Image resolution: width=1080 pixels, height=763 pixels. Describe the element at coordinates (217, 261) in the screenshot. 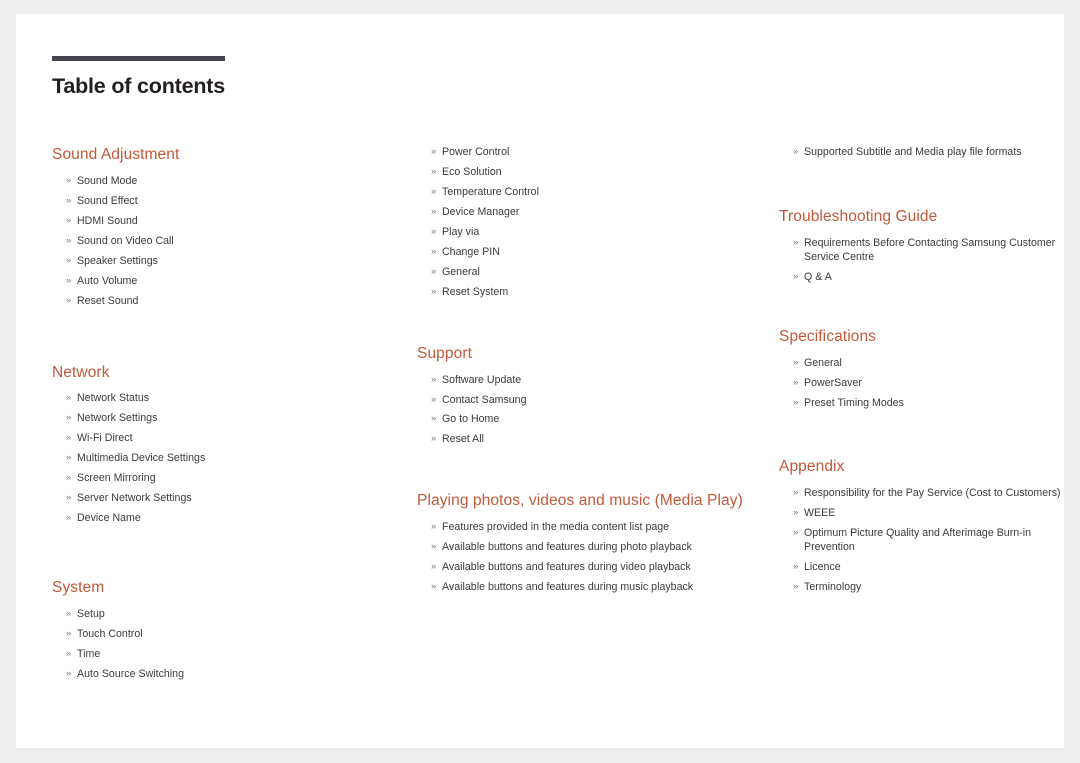

I see `toc-entry: » Speaker Settings` at that location.